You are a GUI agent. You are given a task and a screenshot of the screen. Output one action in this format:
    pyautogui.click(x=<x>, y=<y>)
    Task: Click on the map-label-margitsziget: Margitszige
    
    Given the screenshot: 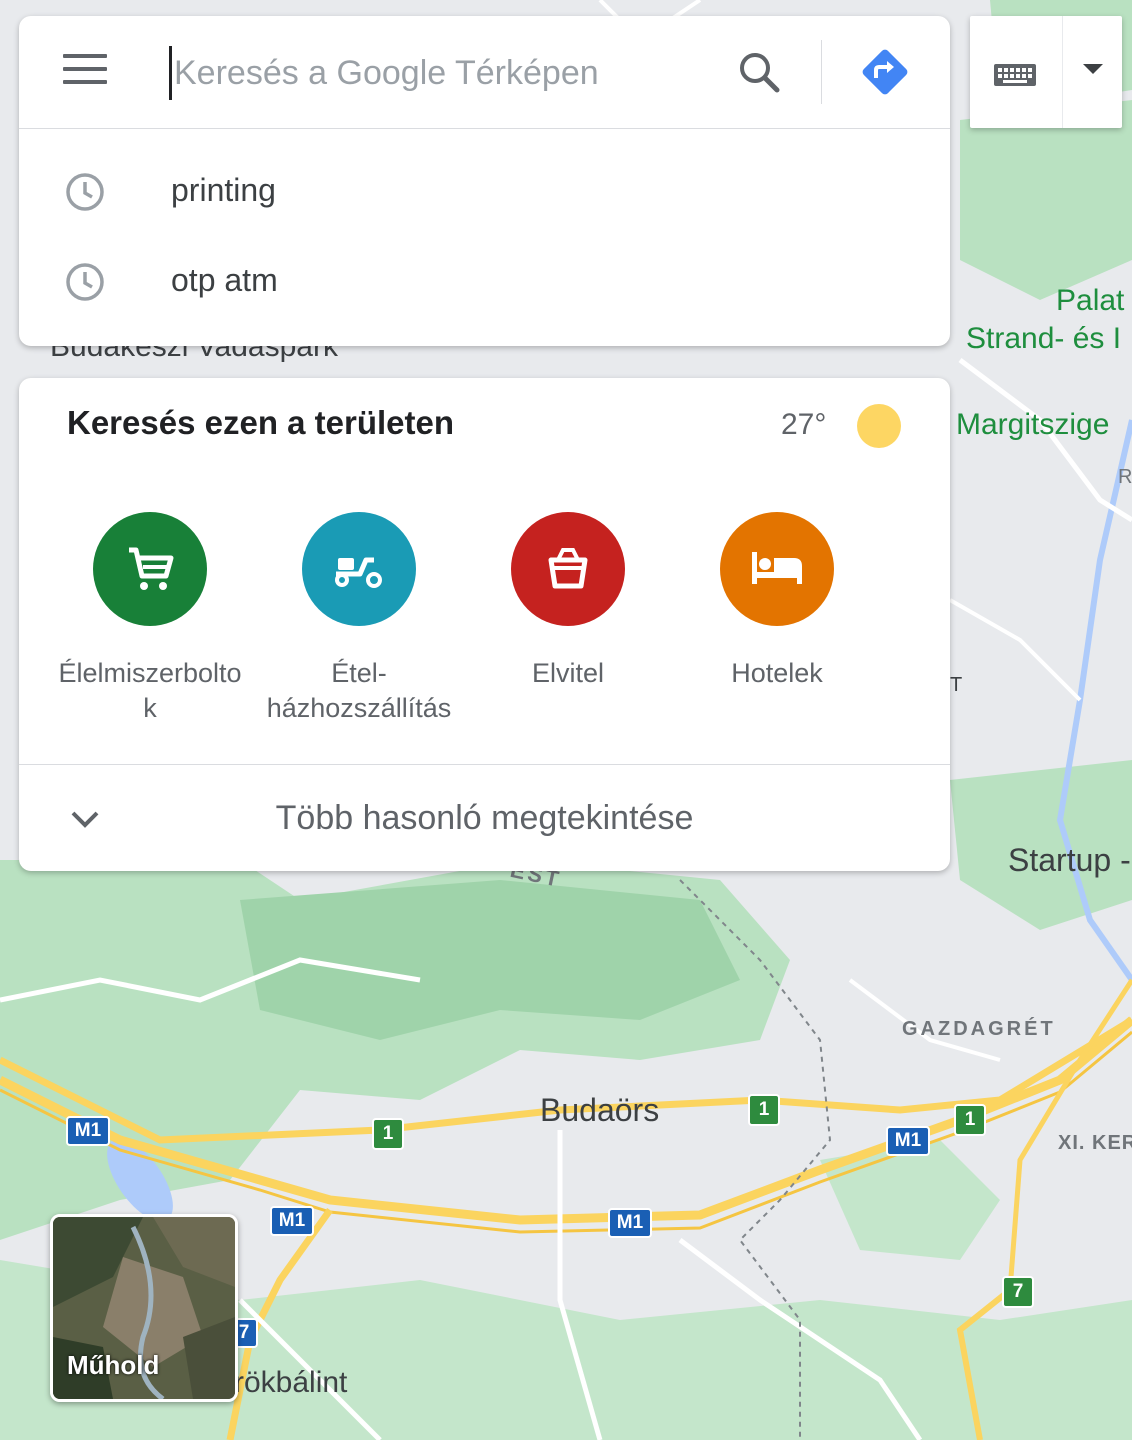 What is the action you would take?
    pyautogui.click(x=1033, y=424)
    